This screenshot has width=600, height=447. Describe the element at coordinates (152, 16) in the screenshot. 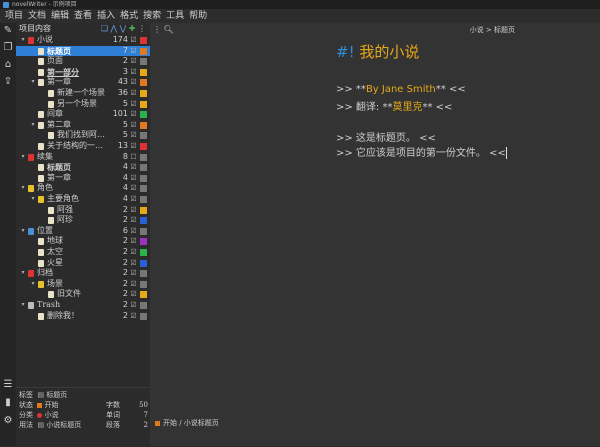

I see `menu-item: 搜索` at that location.